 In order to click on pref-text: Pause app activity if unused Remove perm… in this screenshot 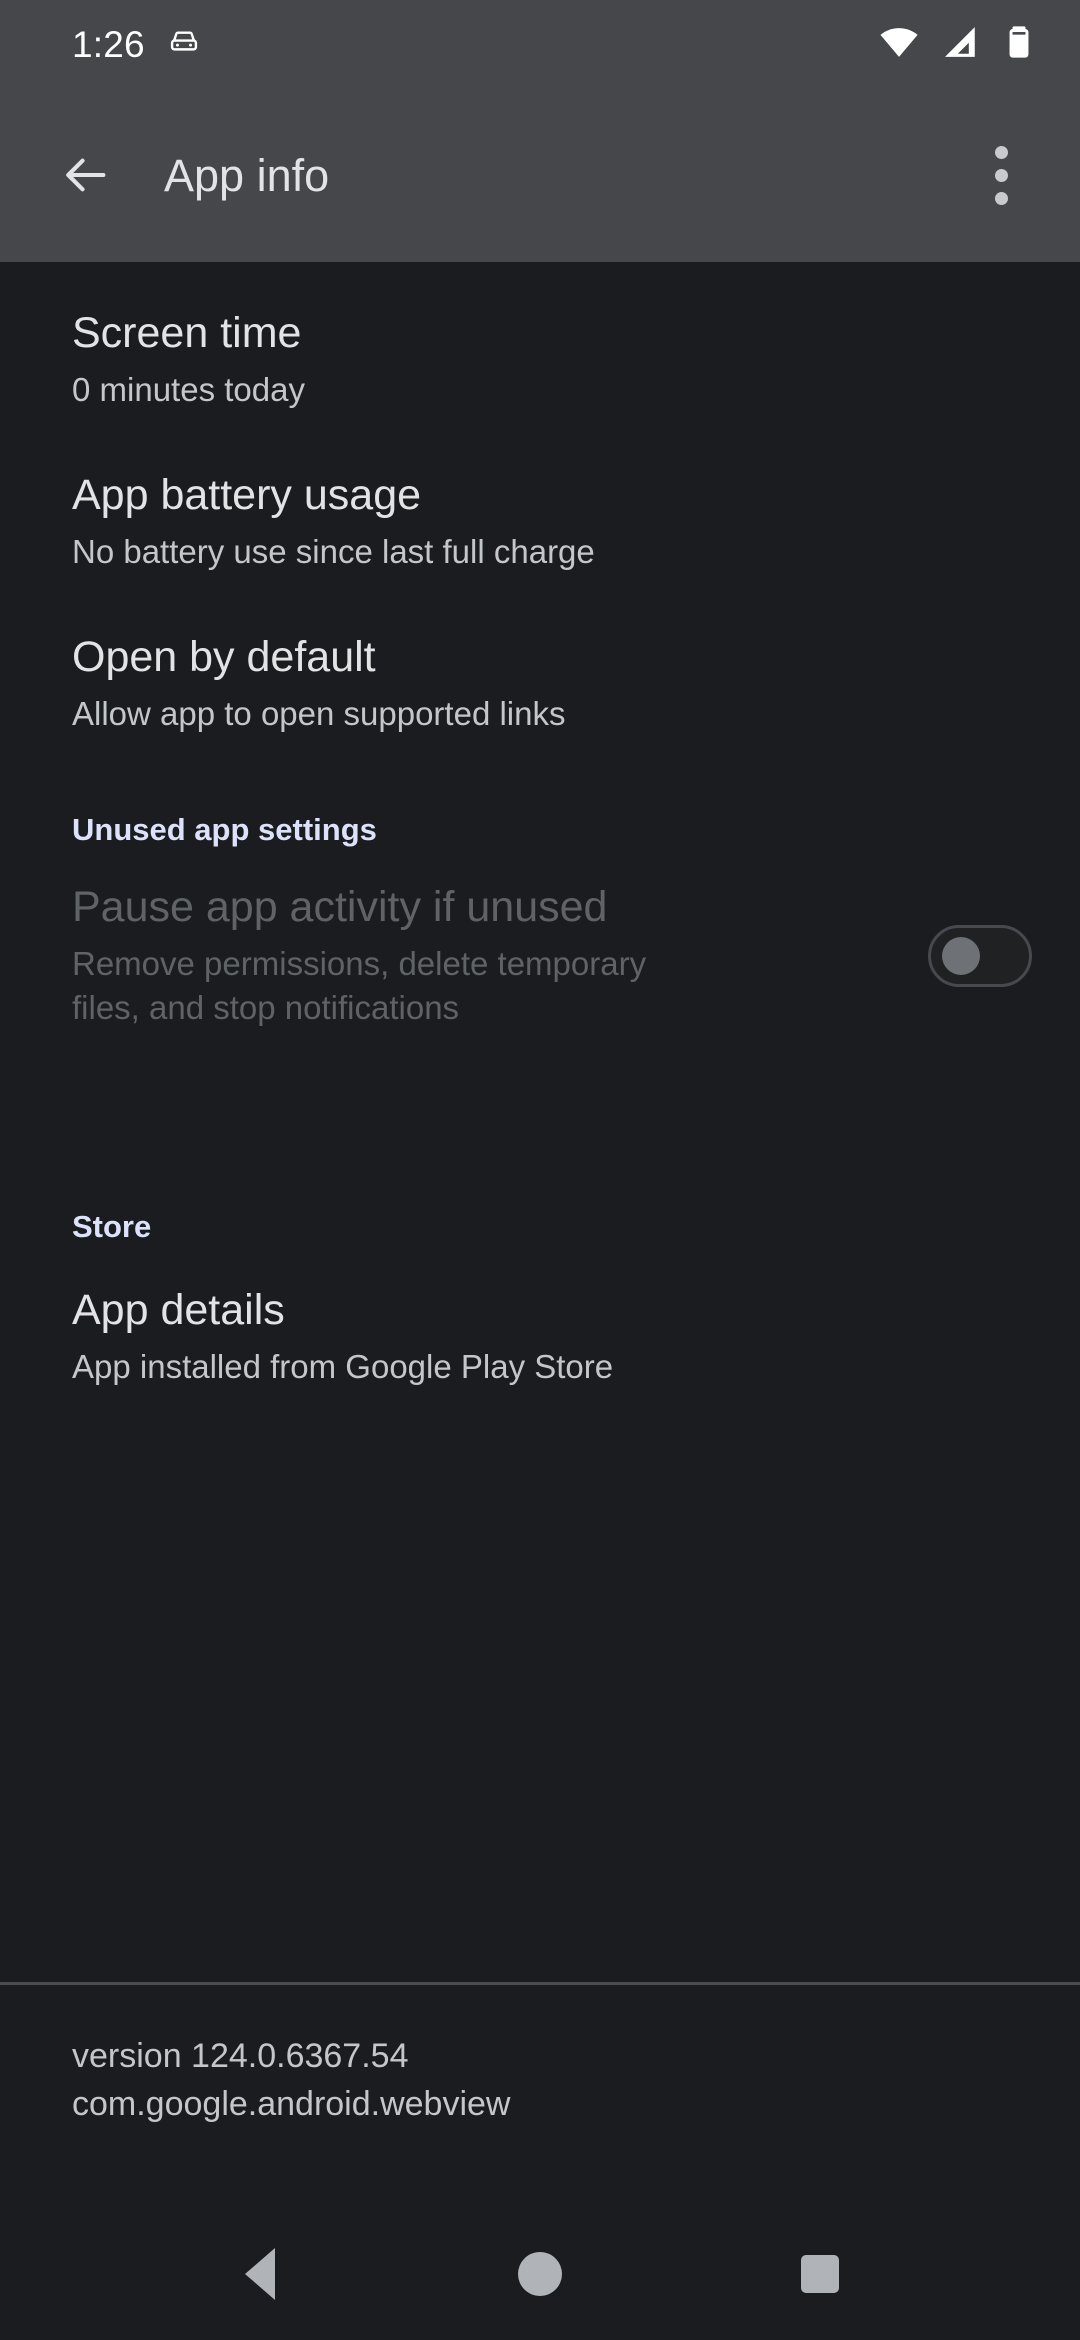, I will do `click(372, 956)`.